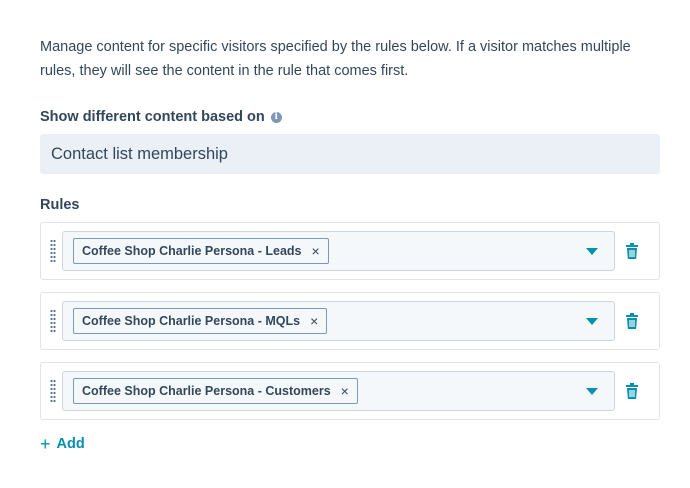 This screenshot has height=488, width=690. I want to click on rule-list-select: Coffee Shop Charlie Persona - Leads ×, so click(338, 251).